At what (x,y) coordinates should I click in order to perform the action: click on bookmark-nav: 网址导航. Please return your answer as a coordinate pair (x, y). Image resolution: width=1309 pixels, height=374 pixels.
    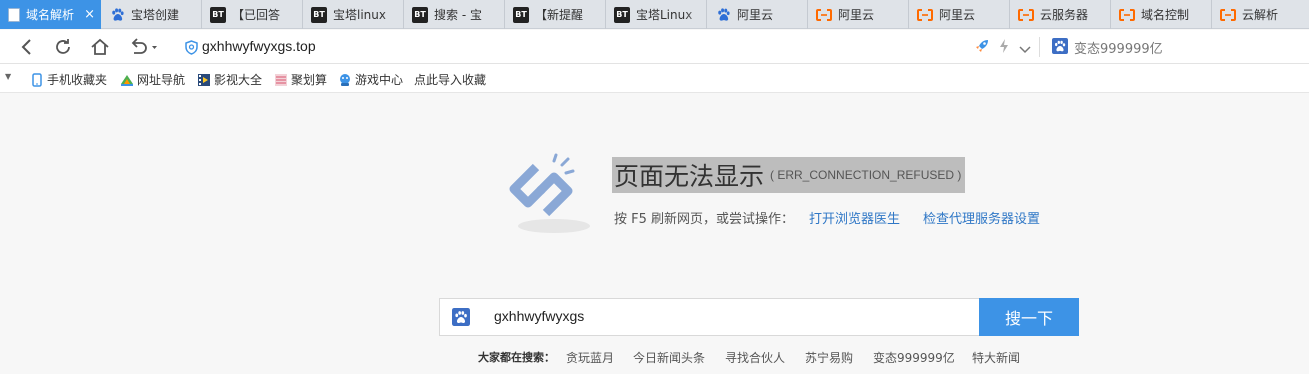
    Looking at the image, I should click on (152, 79).